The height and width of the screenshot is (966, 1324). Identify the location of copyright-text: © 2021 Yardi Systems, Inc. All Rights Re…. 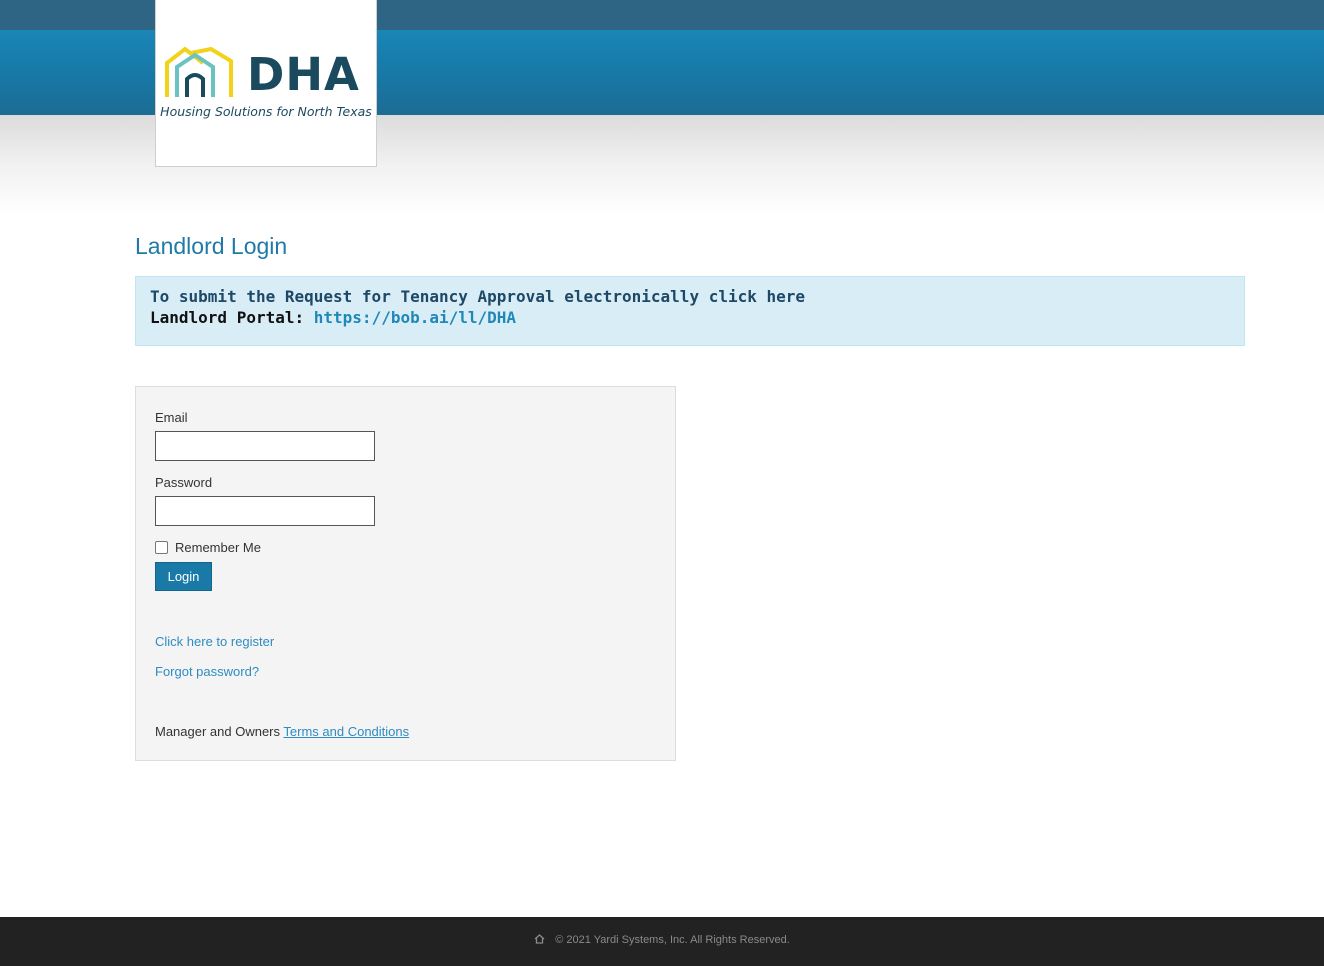
(672, 940).